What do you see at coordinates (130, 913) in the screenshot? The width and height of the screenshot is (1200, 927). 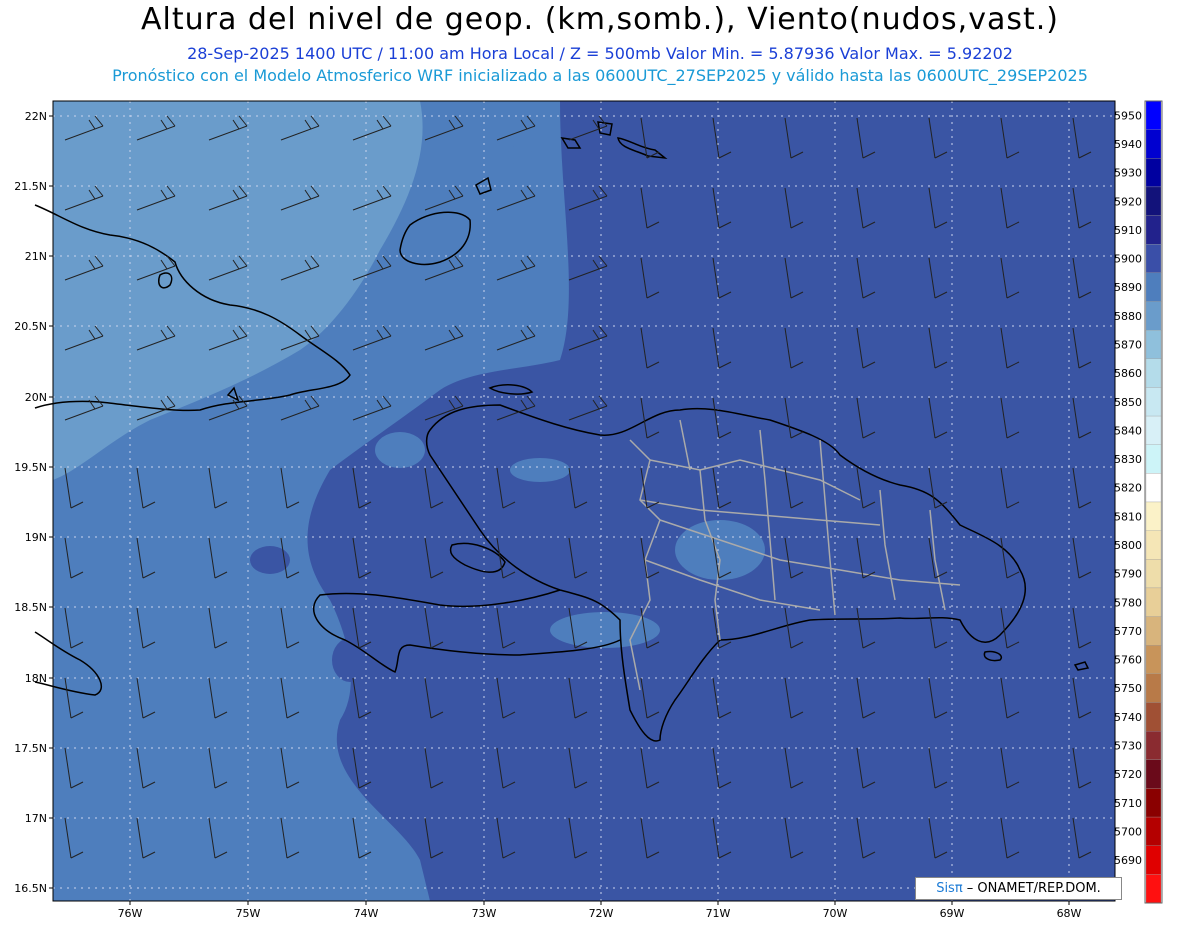 I see `lon-label: 76W` at bounding box center [130, 913].